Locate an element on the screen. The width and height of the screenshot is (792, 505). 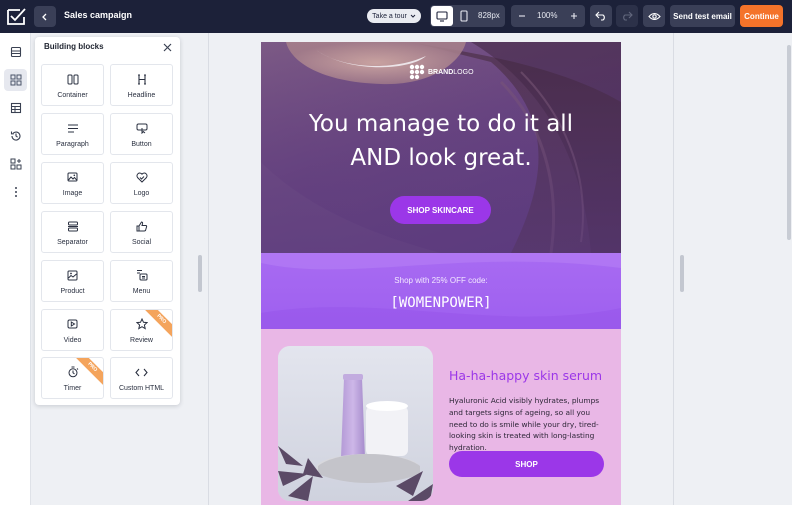
campaign-title: Sales campaign is located at coordinates (98, 15).